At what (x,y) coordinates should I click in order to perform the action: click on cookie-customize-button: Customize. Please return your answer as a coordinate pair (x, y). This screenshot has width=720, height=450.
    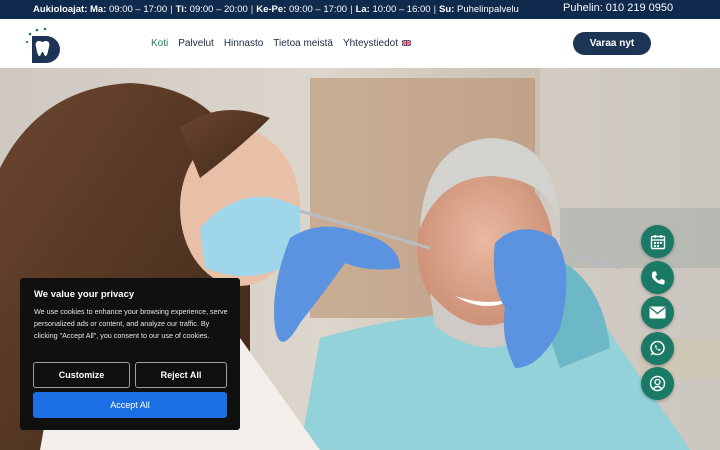
    Looking at the image, I should click on (81, 375).